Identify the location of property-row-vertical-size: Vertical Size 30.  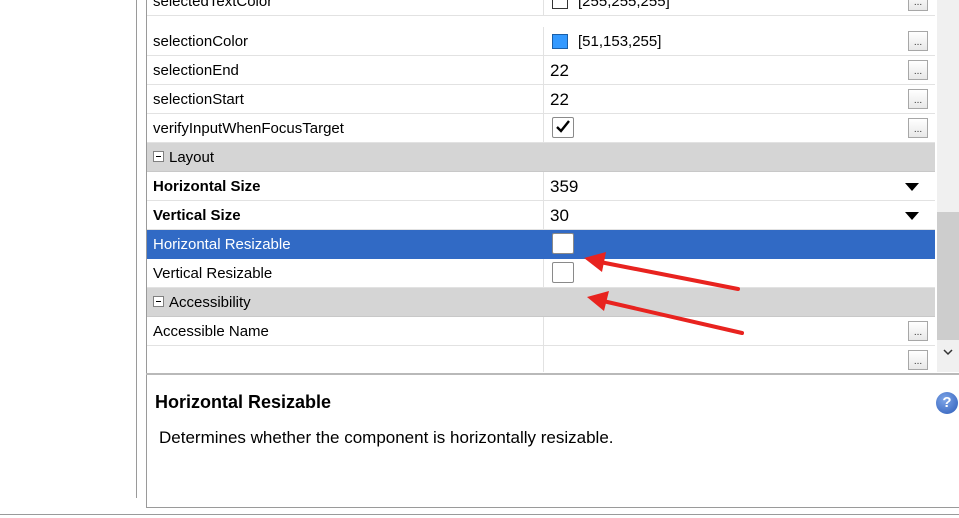
(541, 215).